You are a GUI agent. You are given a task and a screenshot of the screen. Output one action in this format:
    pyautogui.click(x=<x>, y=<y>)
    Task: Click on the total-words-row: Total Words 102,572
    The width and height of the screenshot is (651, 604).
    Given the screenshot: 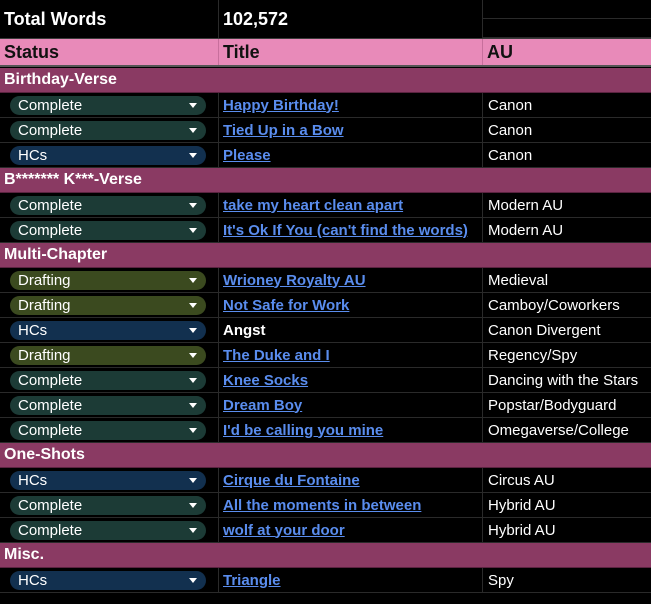 What is the action you would take?
    pyautogui.click(x=325, y=19)
    